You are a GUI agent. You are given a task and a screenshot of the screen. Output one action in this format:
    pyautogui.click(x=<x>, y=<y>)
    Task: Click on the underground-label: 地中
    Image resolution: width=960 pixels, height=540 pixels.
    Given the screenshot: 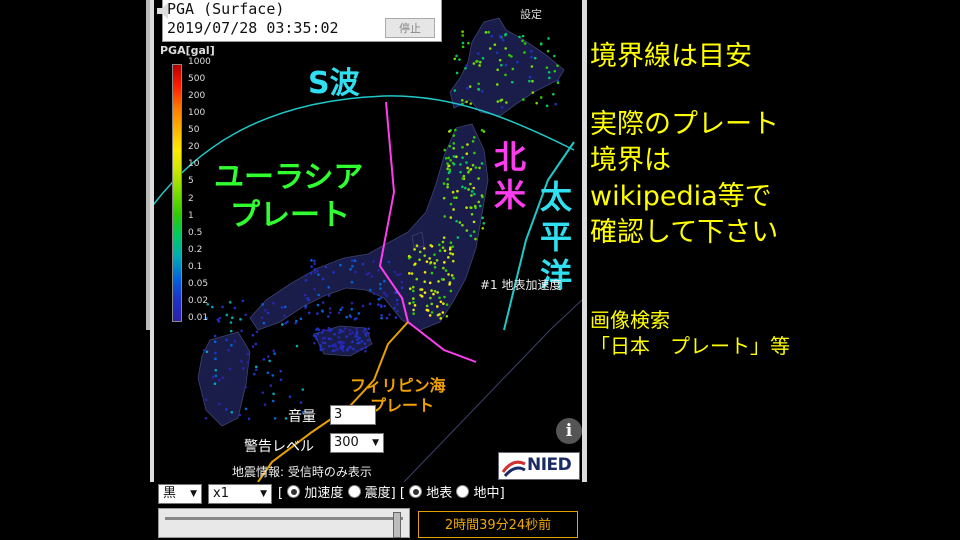 What is the action you would take?
    pyautogui.click(x=487, y=493)
    